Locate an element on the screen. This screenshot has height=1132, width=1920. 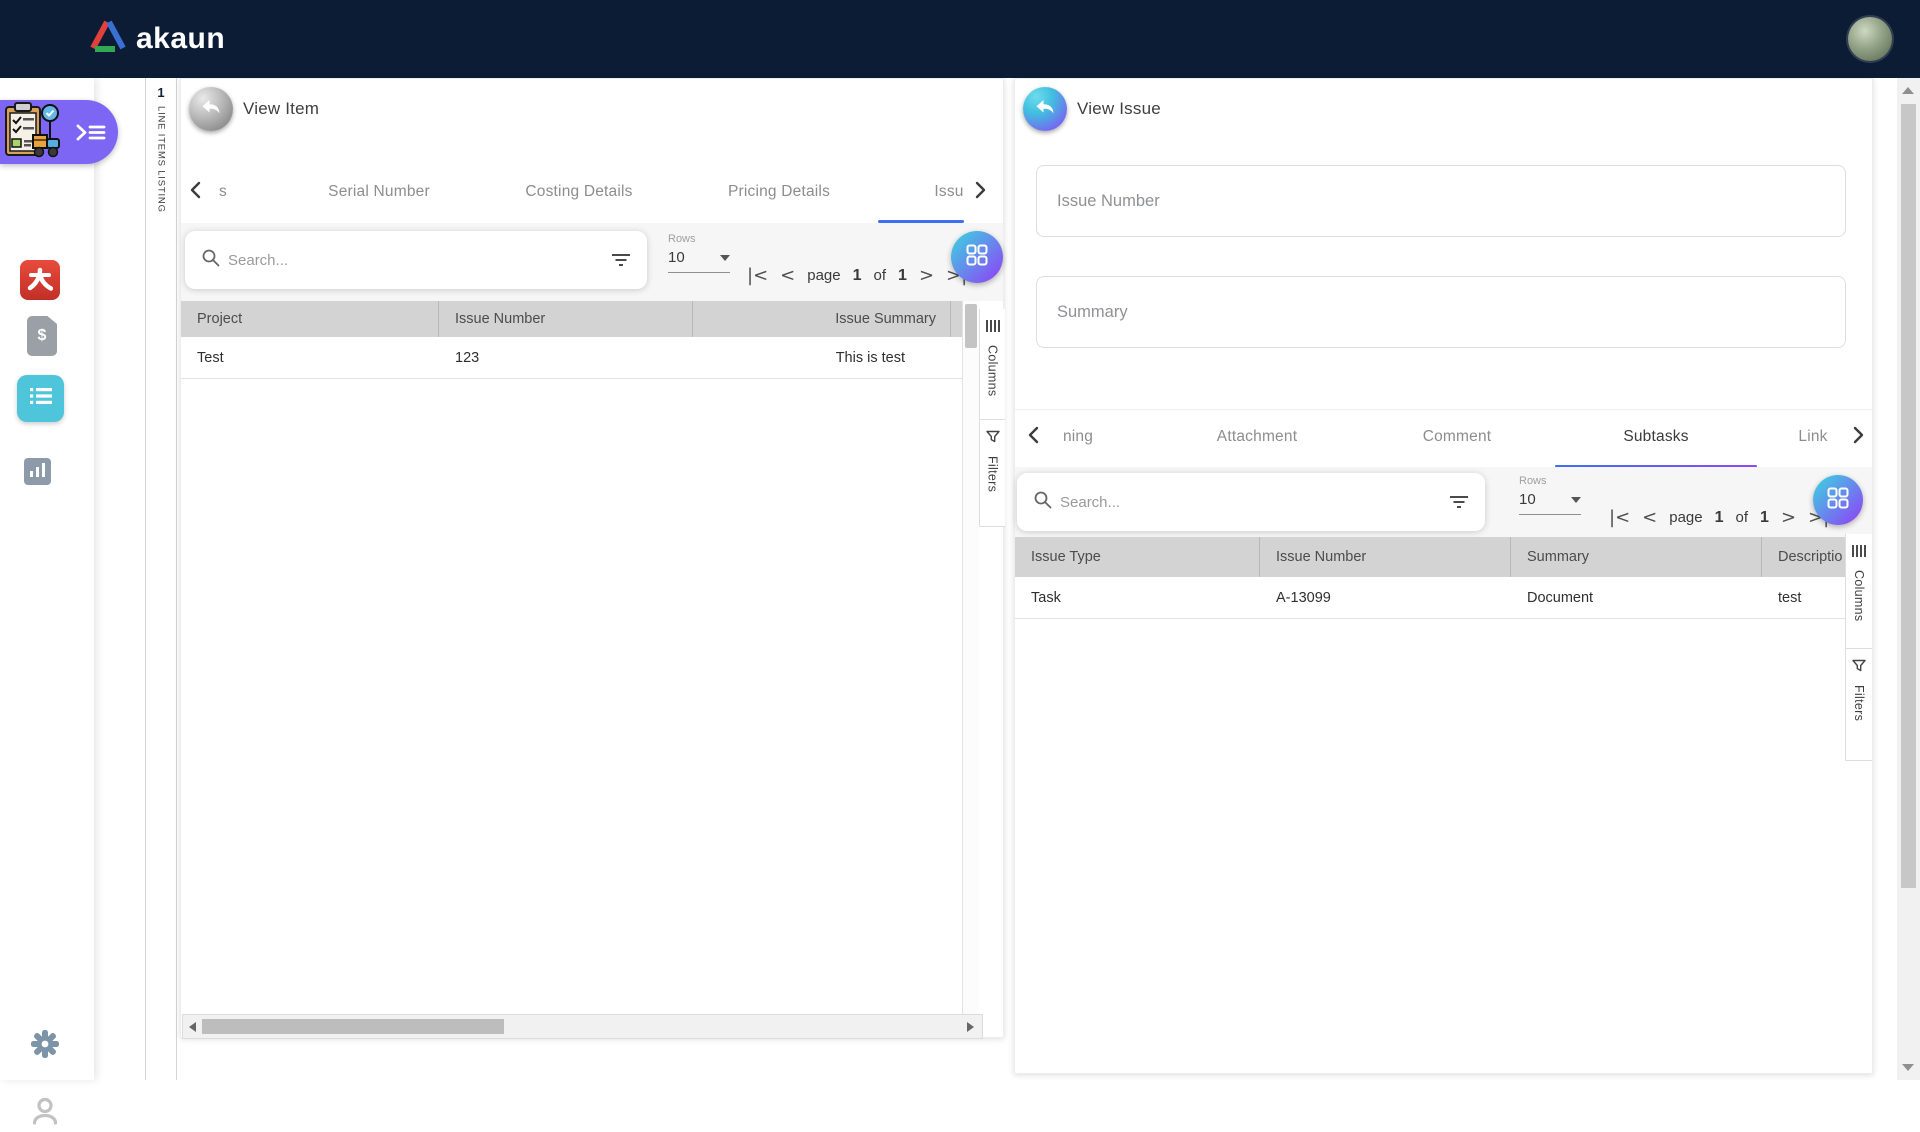
column-header: Project is located at coordinates (310, 319).